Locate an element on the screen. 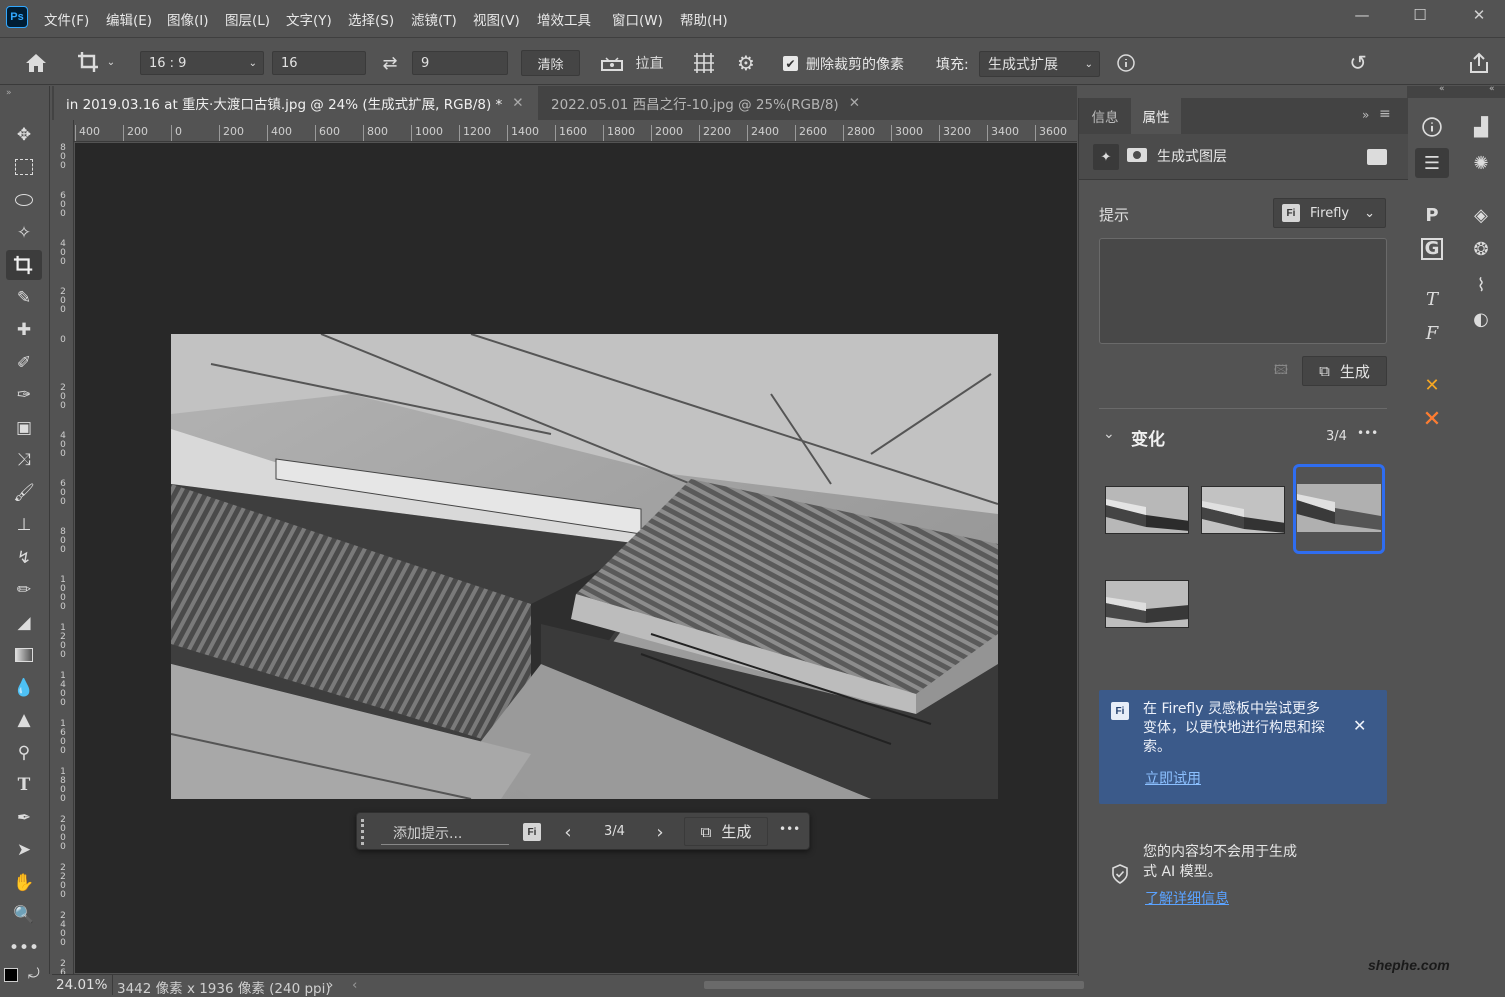 The image size is (1505, 997). adjustments-panel-button: ◐ is located at coordinates (1481, 319).